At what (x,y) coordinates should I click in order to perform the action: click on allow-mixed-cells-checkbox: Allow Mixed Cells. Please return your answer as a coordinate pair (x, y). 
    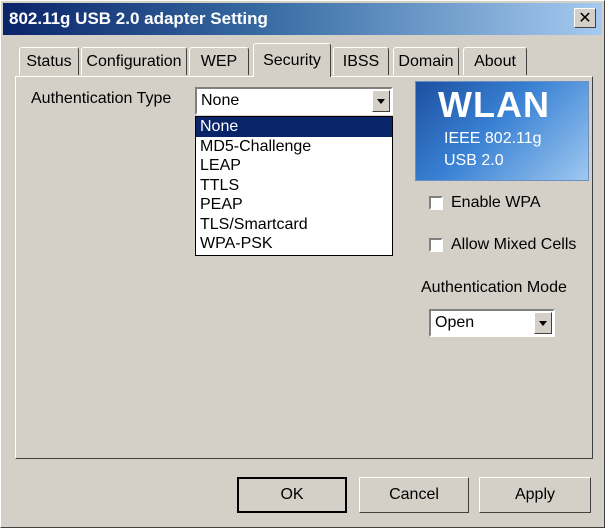
    Looking at the image, I should click on (502, 245).